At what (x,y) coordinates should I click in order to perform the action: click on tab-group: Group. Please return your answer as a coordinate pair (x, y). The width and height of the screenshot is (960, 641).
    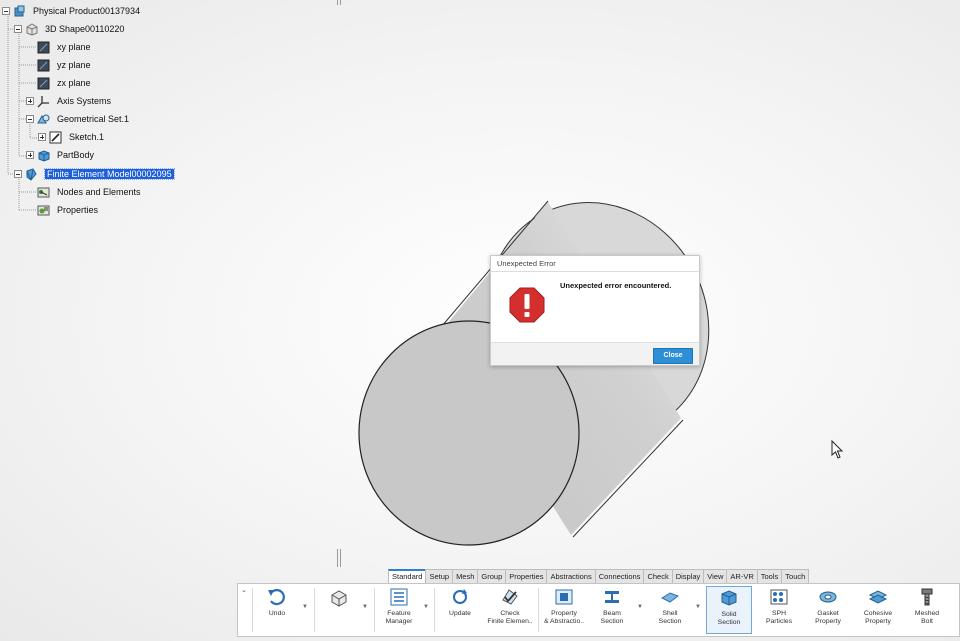
    Looking at the image, I should click on (492, 576).